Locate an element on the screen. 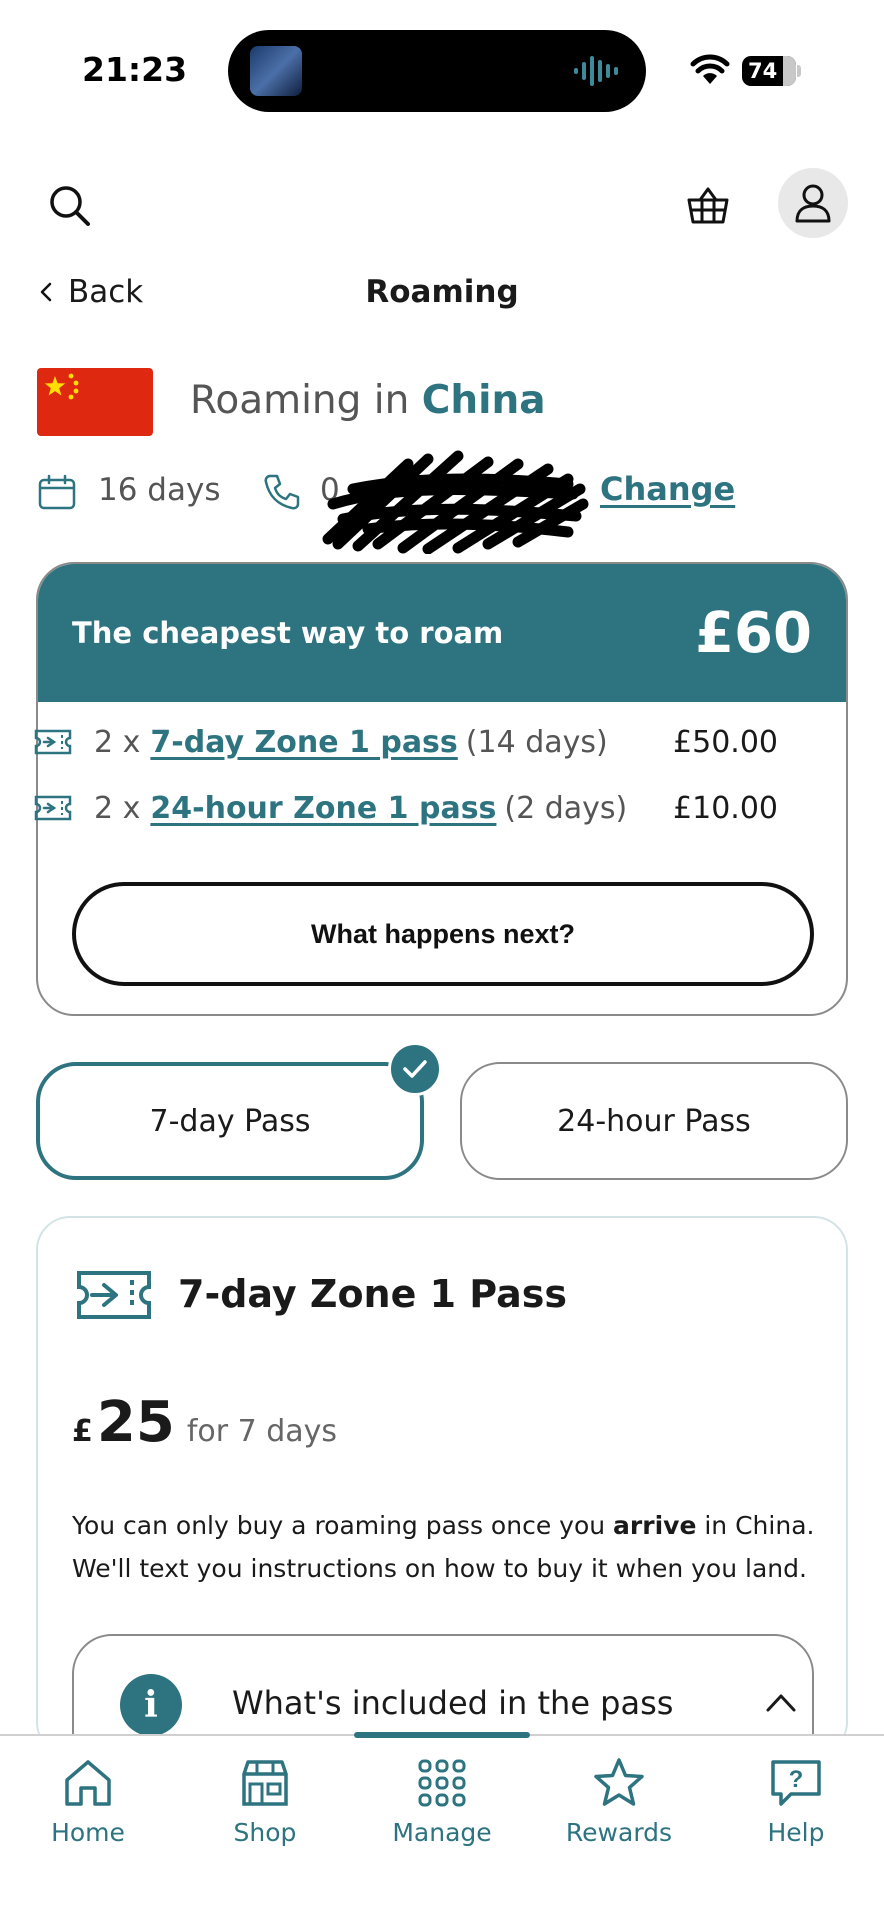  change-link: Change is located at coordinates (667, 489).